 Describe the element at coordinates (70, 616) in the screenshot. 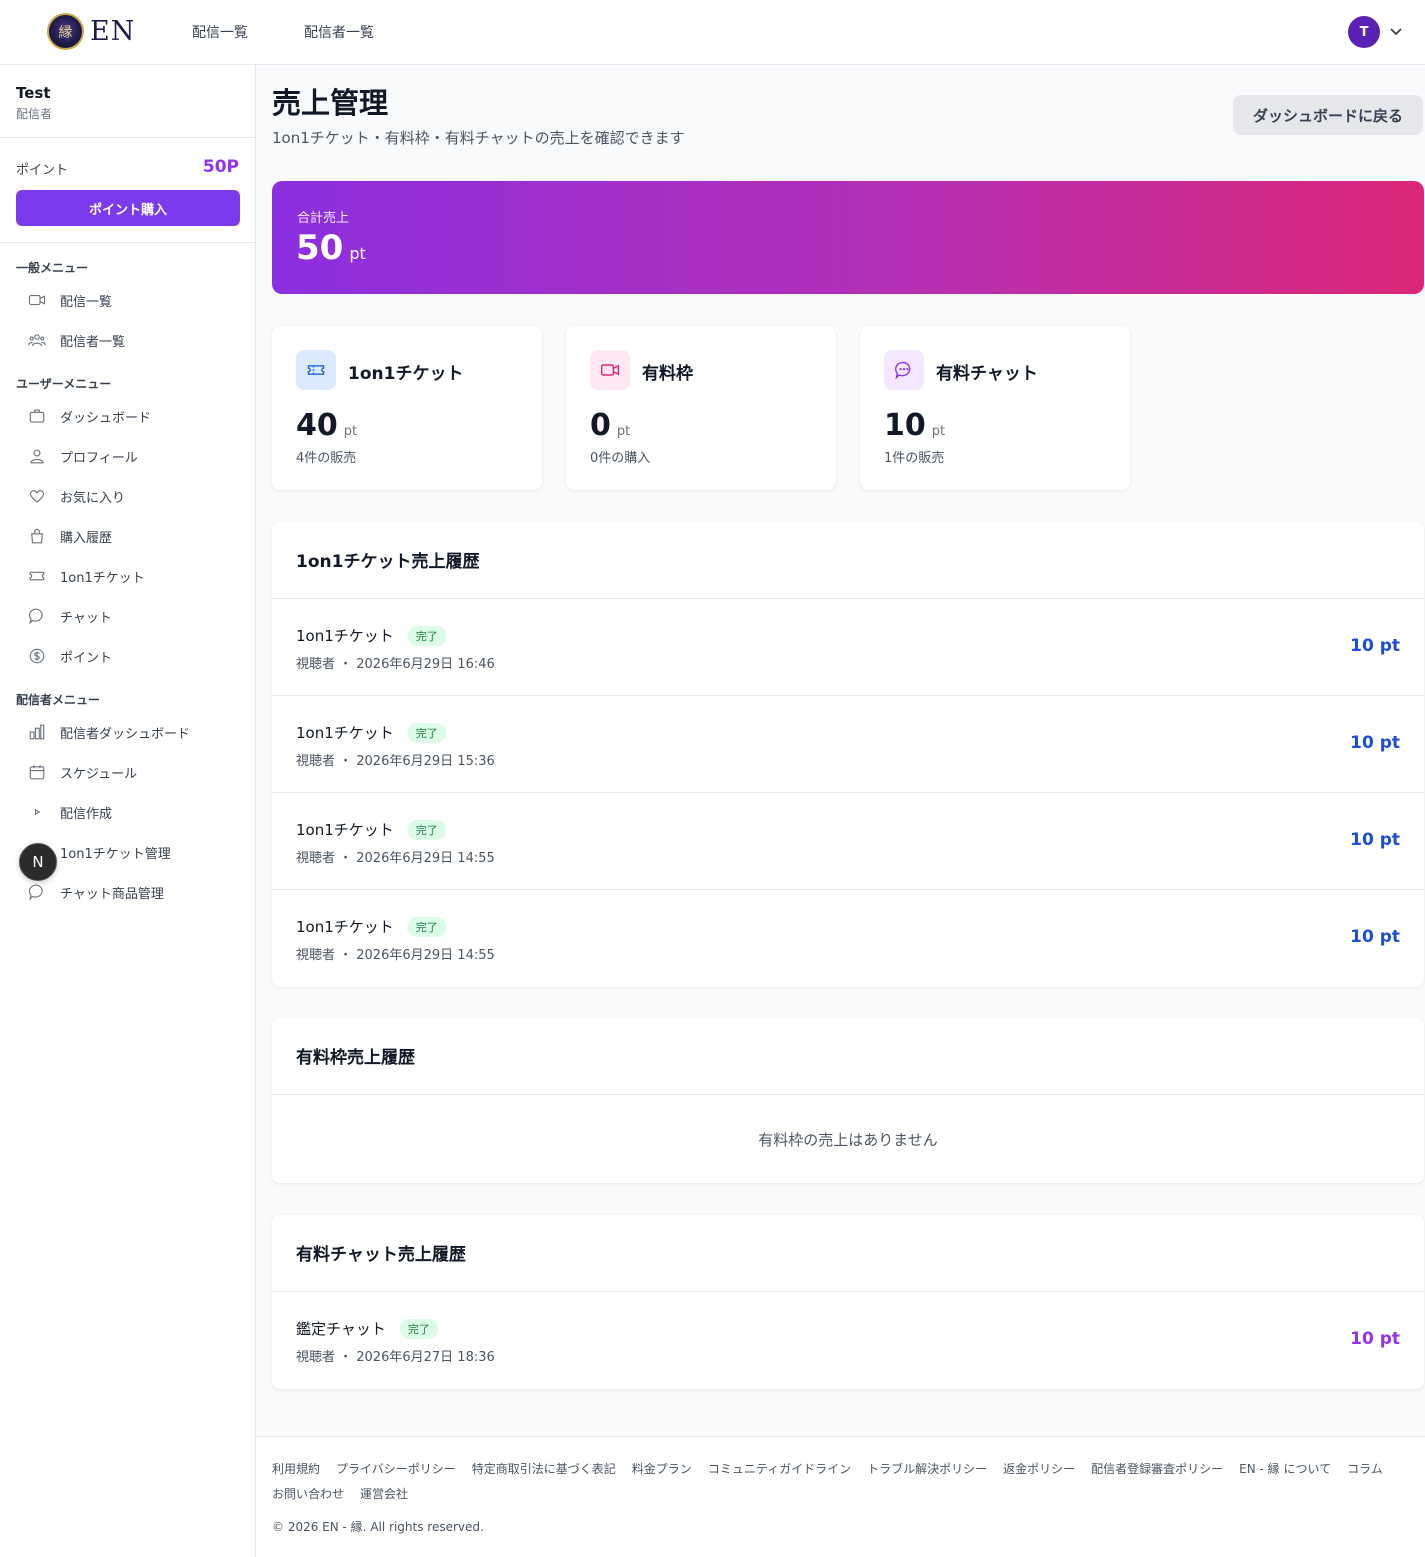

I see `sidebar-item-chat: チャット` at that location.